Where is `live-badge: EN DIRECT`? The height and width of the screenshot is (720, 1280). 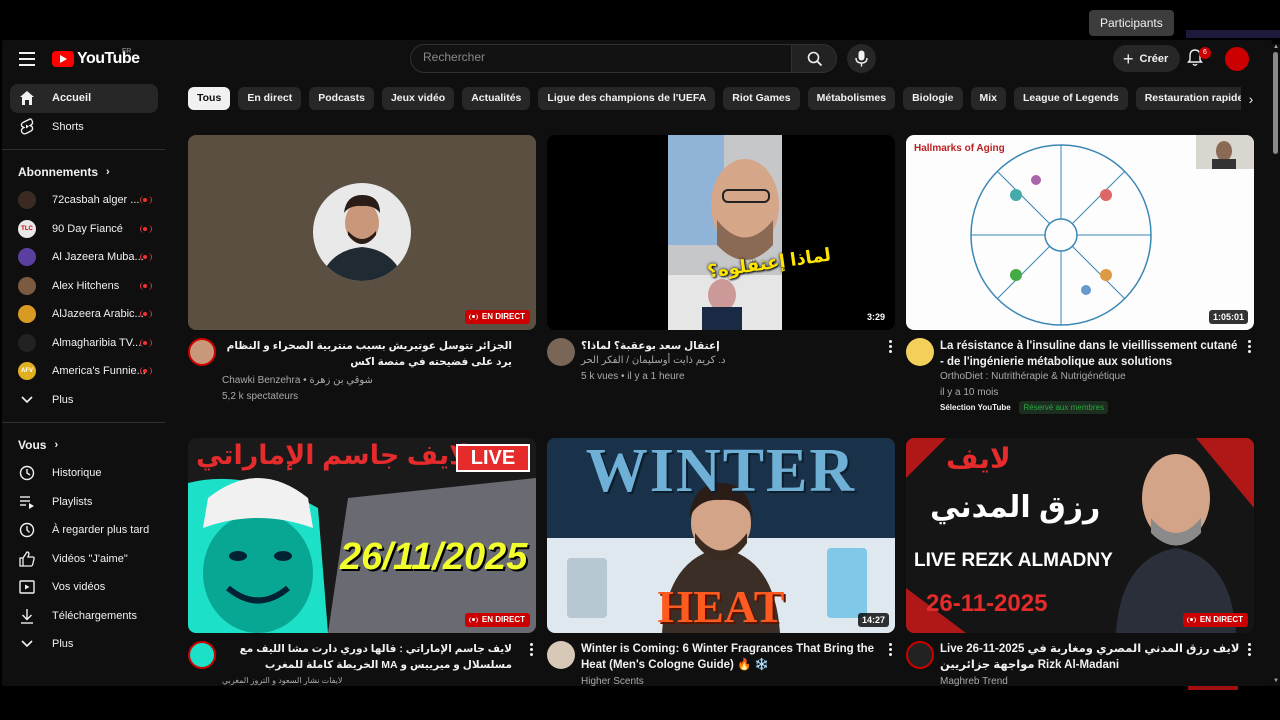 live-badge: EN DIRECT is located at coordinates (497, 317).